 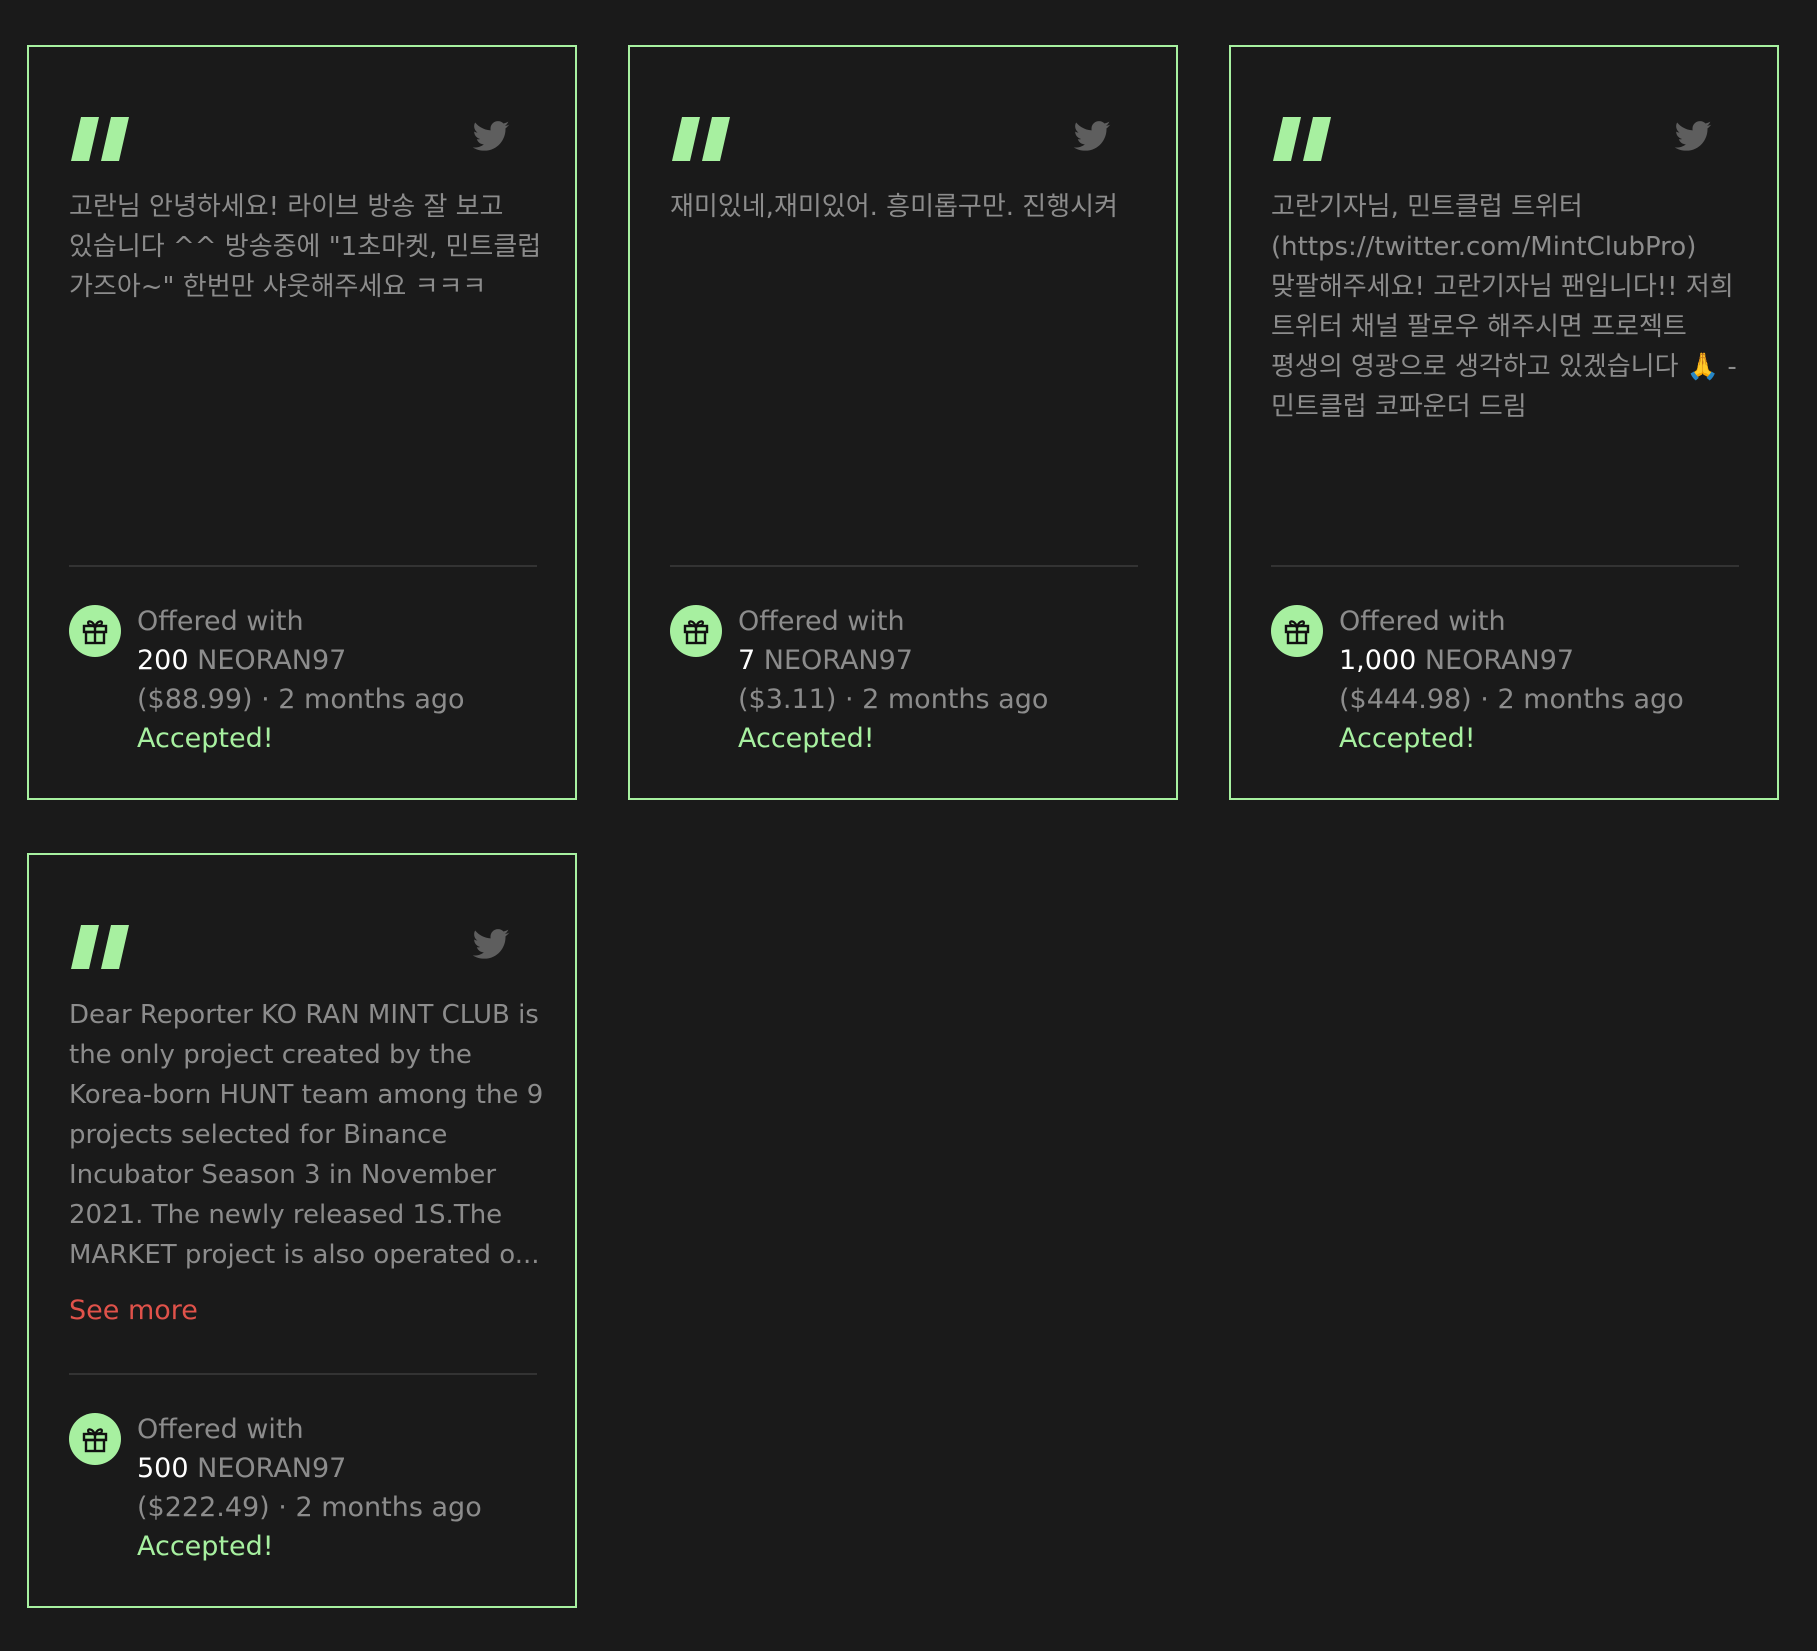 I want to click on offer-usd-time: ($222.49) · 2 months ago, so click(x=309, y=1507).